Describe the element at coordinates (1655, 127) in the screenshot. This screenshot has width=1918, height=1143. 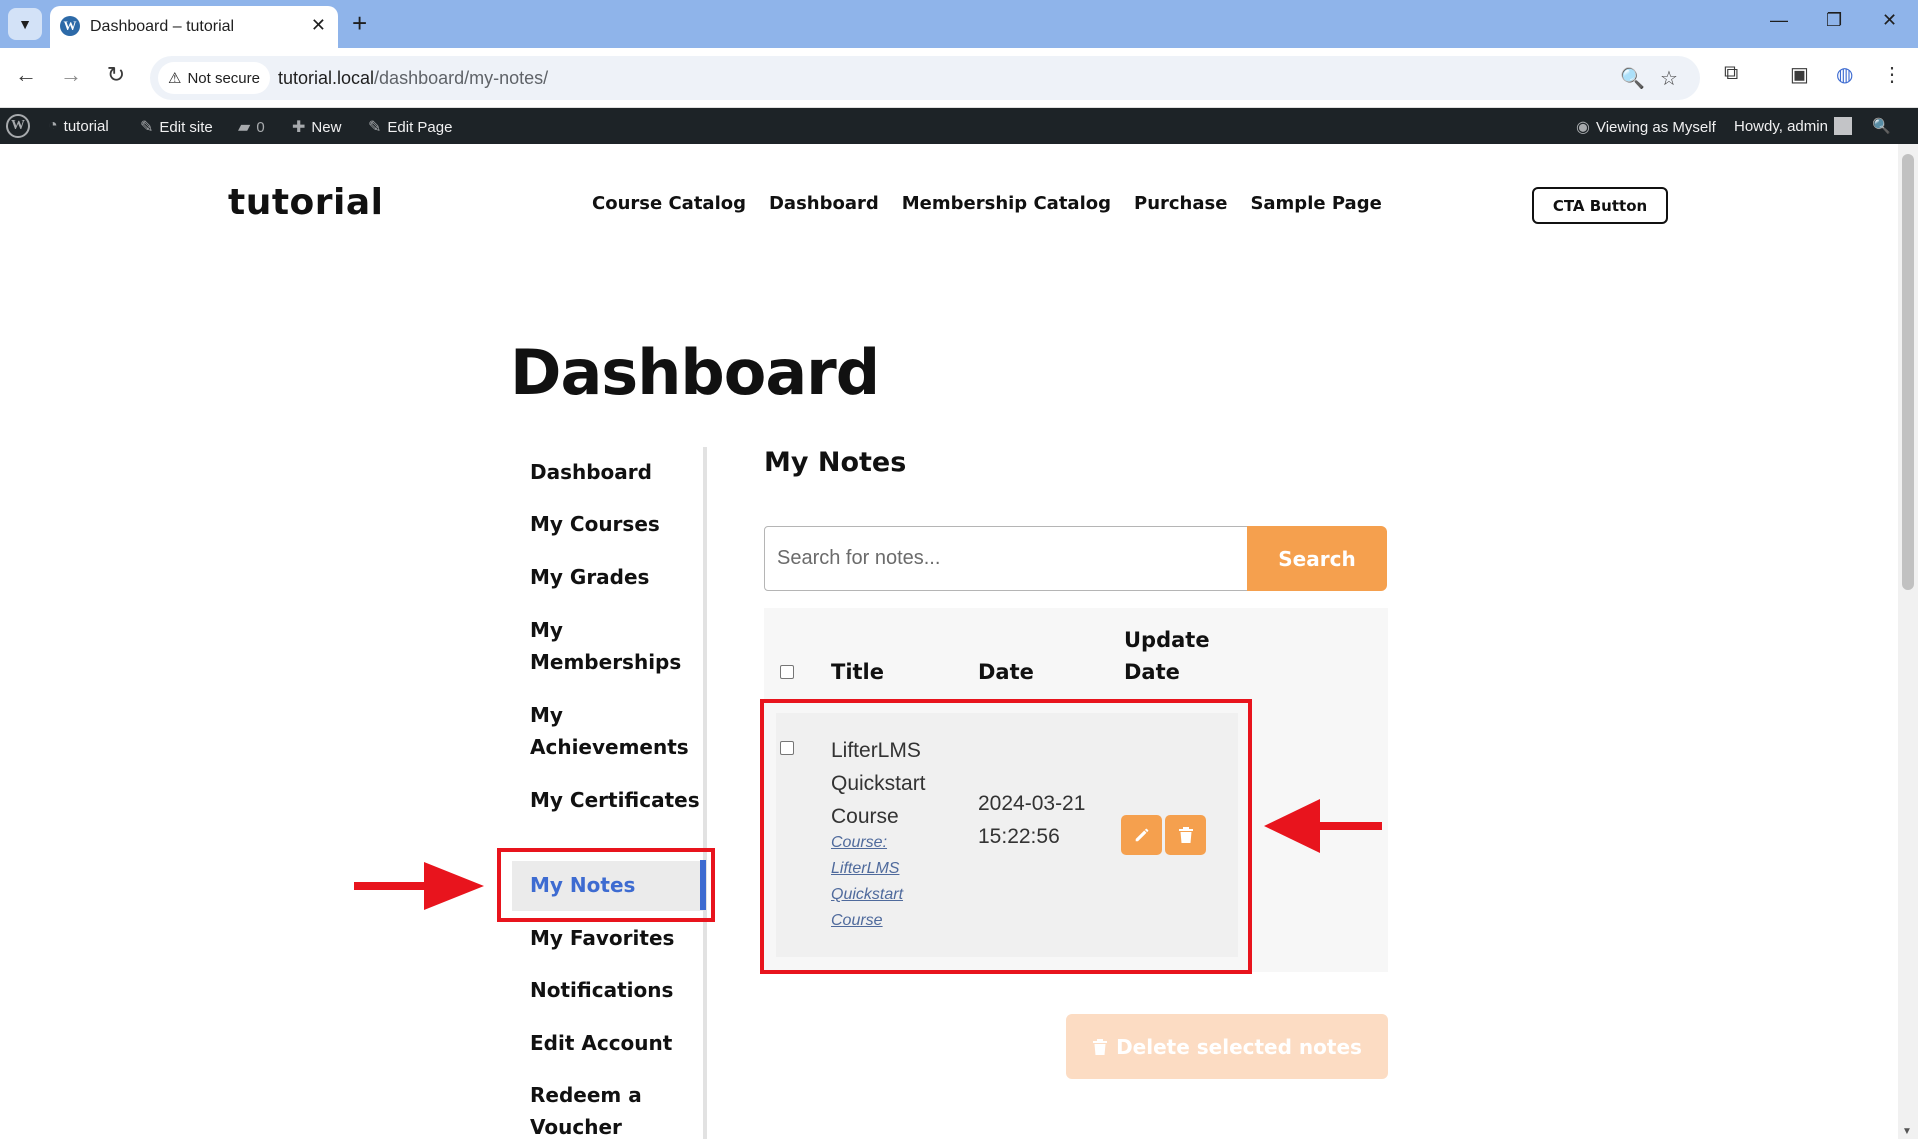
I see `viewing-as-label: Viewing as Myself` at that location.